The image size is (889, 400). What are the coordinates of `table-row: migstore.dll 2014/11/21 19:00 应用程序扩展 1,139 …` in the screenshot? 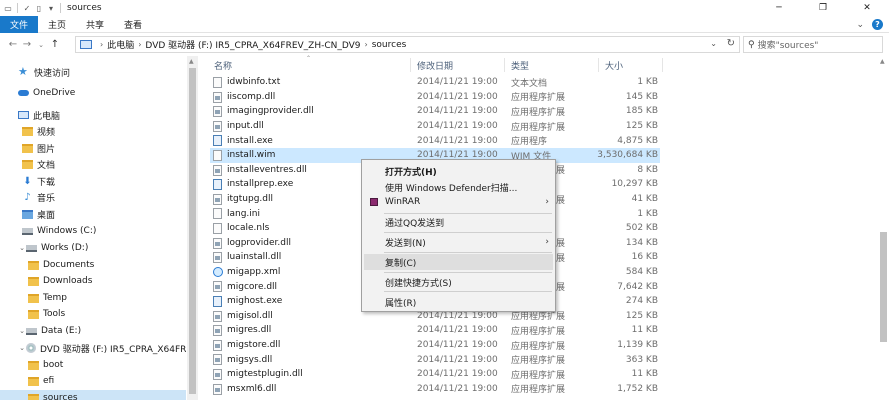 It's located at (435, 345).